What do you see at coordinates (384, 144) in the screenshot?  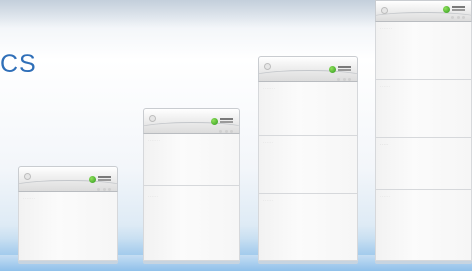 I see `module-label: · · · · ·` at bounding box center [384, 144].